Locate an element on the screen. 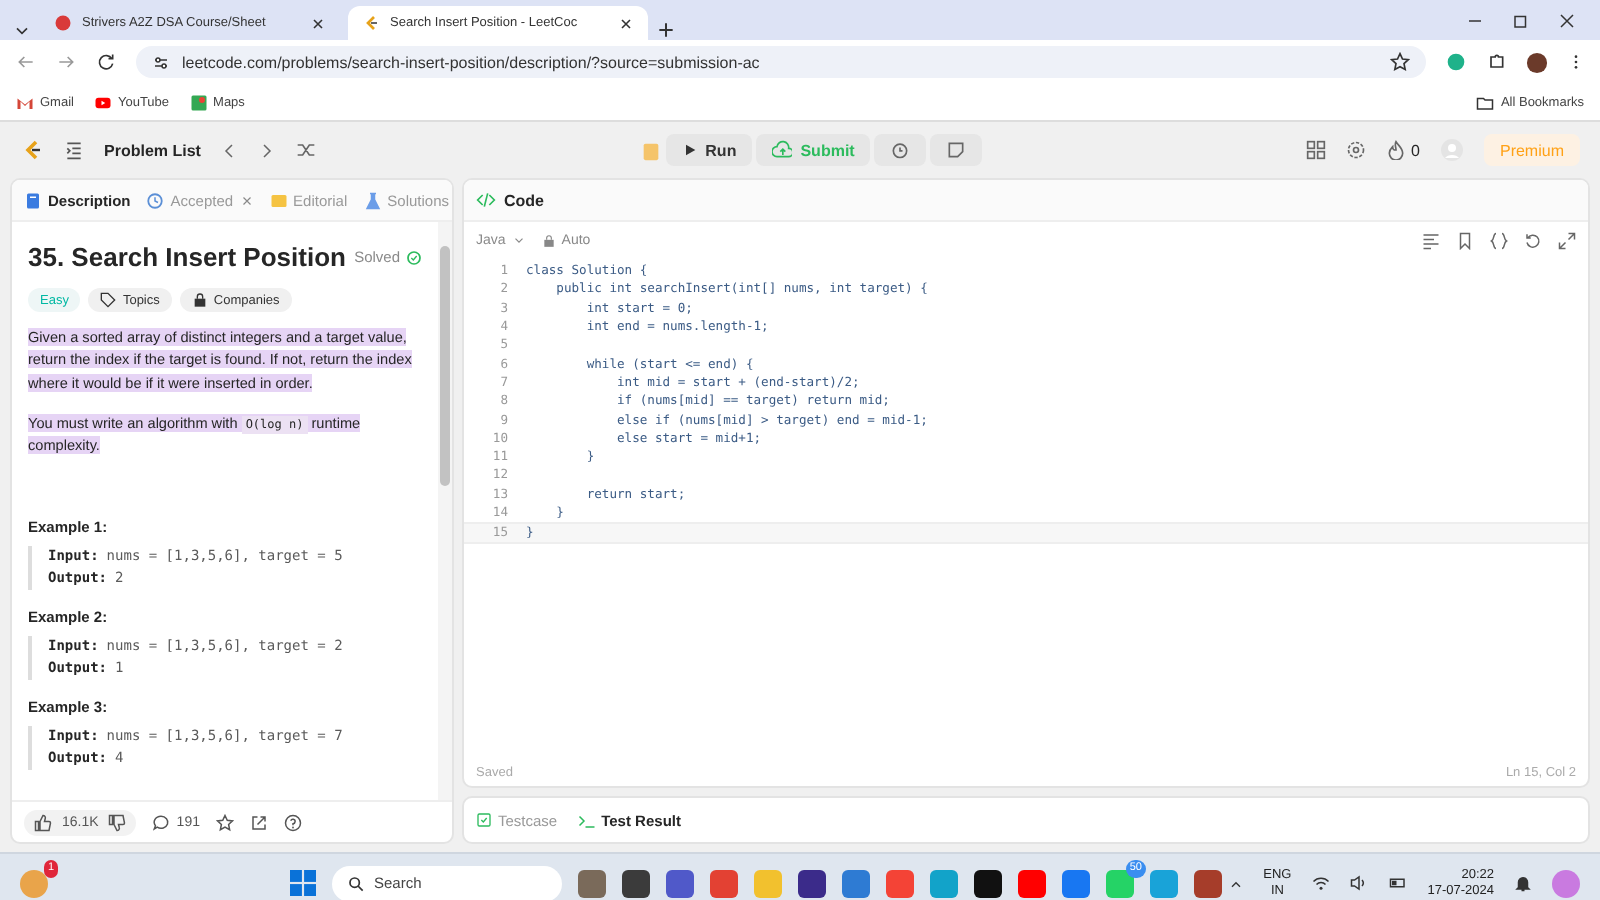 The width and height of the screenshot is (1600, 900). mail-icon is located at coordinates (25, 102).